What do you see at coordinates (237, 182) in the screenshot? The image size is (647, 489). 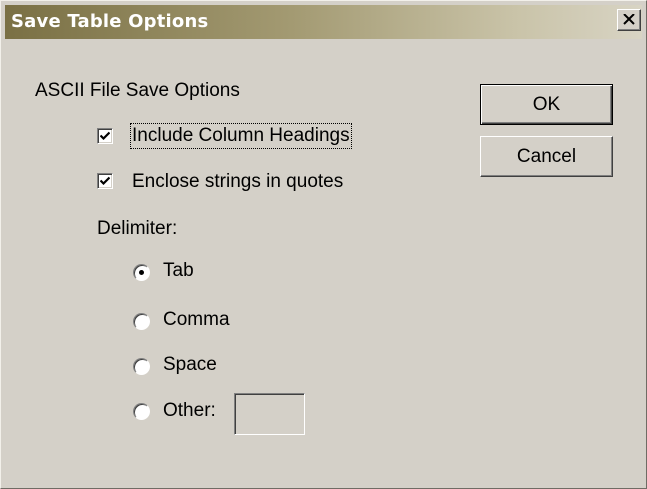 I see `enclose-strings-label: Enclose strings in quotes` at bounding box center [237, 182].